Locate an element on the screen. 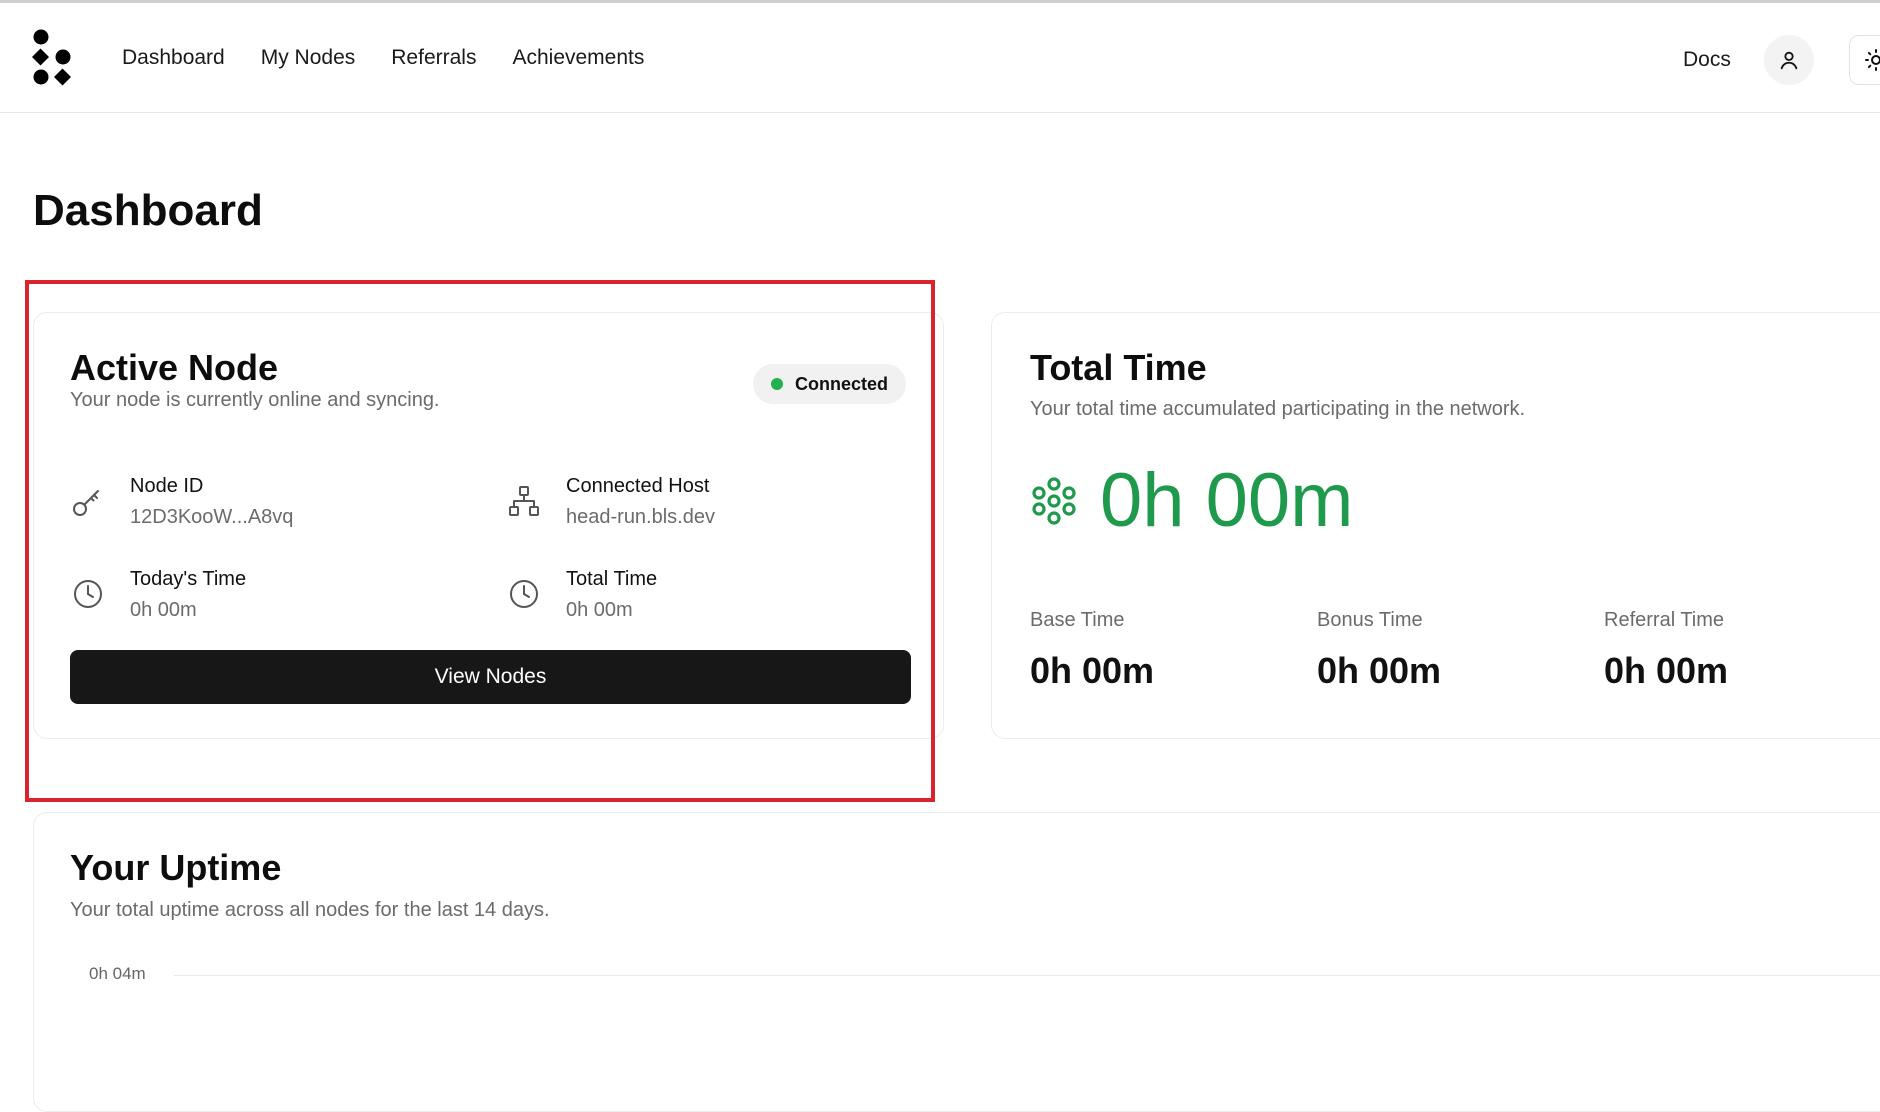 The width and height of the screenshot is (1880, 1112). connected-host-label: Connected Host is located at coordinates (638, 486).